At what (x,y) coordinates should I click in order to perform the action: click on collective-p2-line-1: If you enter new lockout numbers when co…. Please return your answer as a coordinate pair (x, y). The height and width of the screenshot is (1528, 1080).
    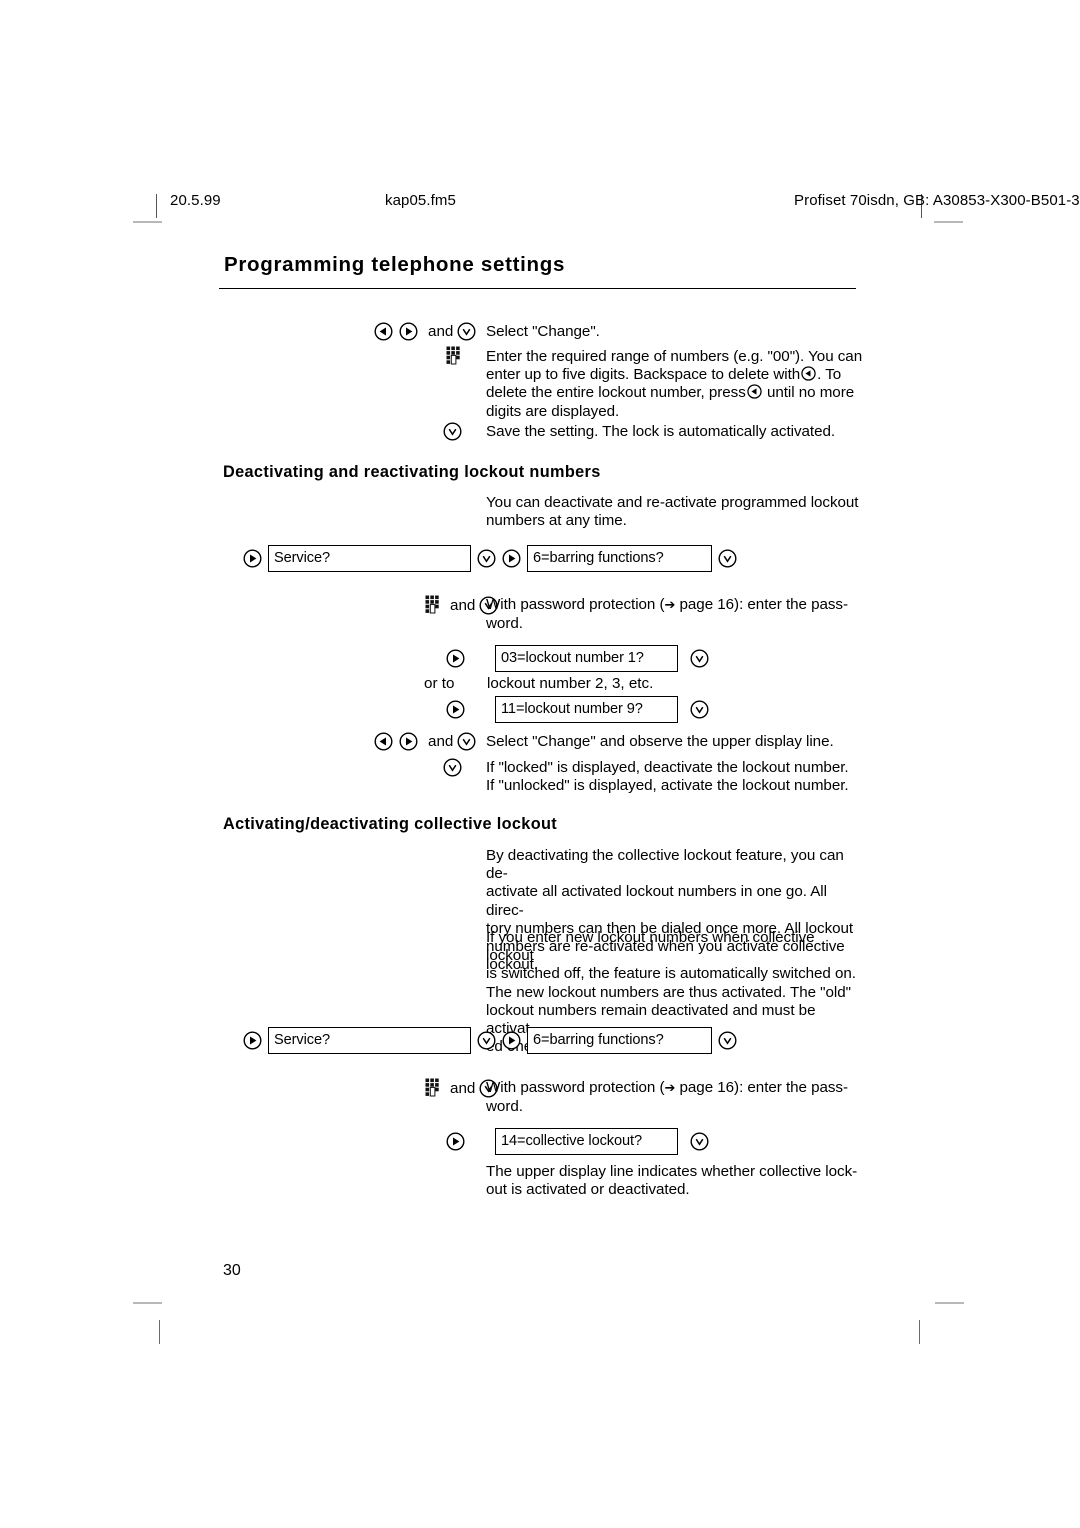
    Looking at the image, I should click on (650, 947).